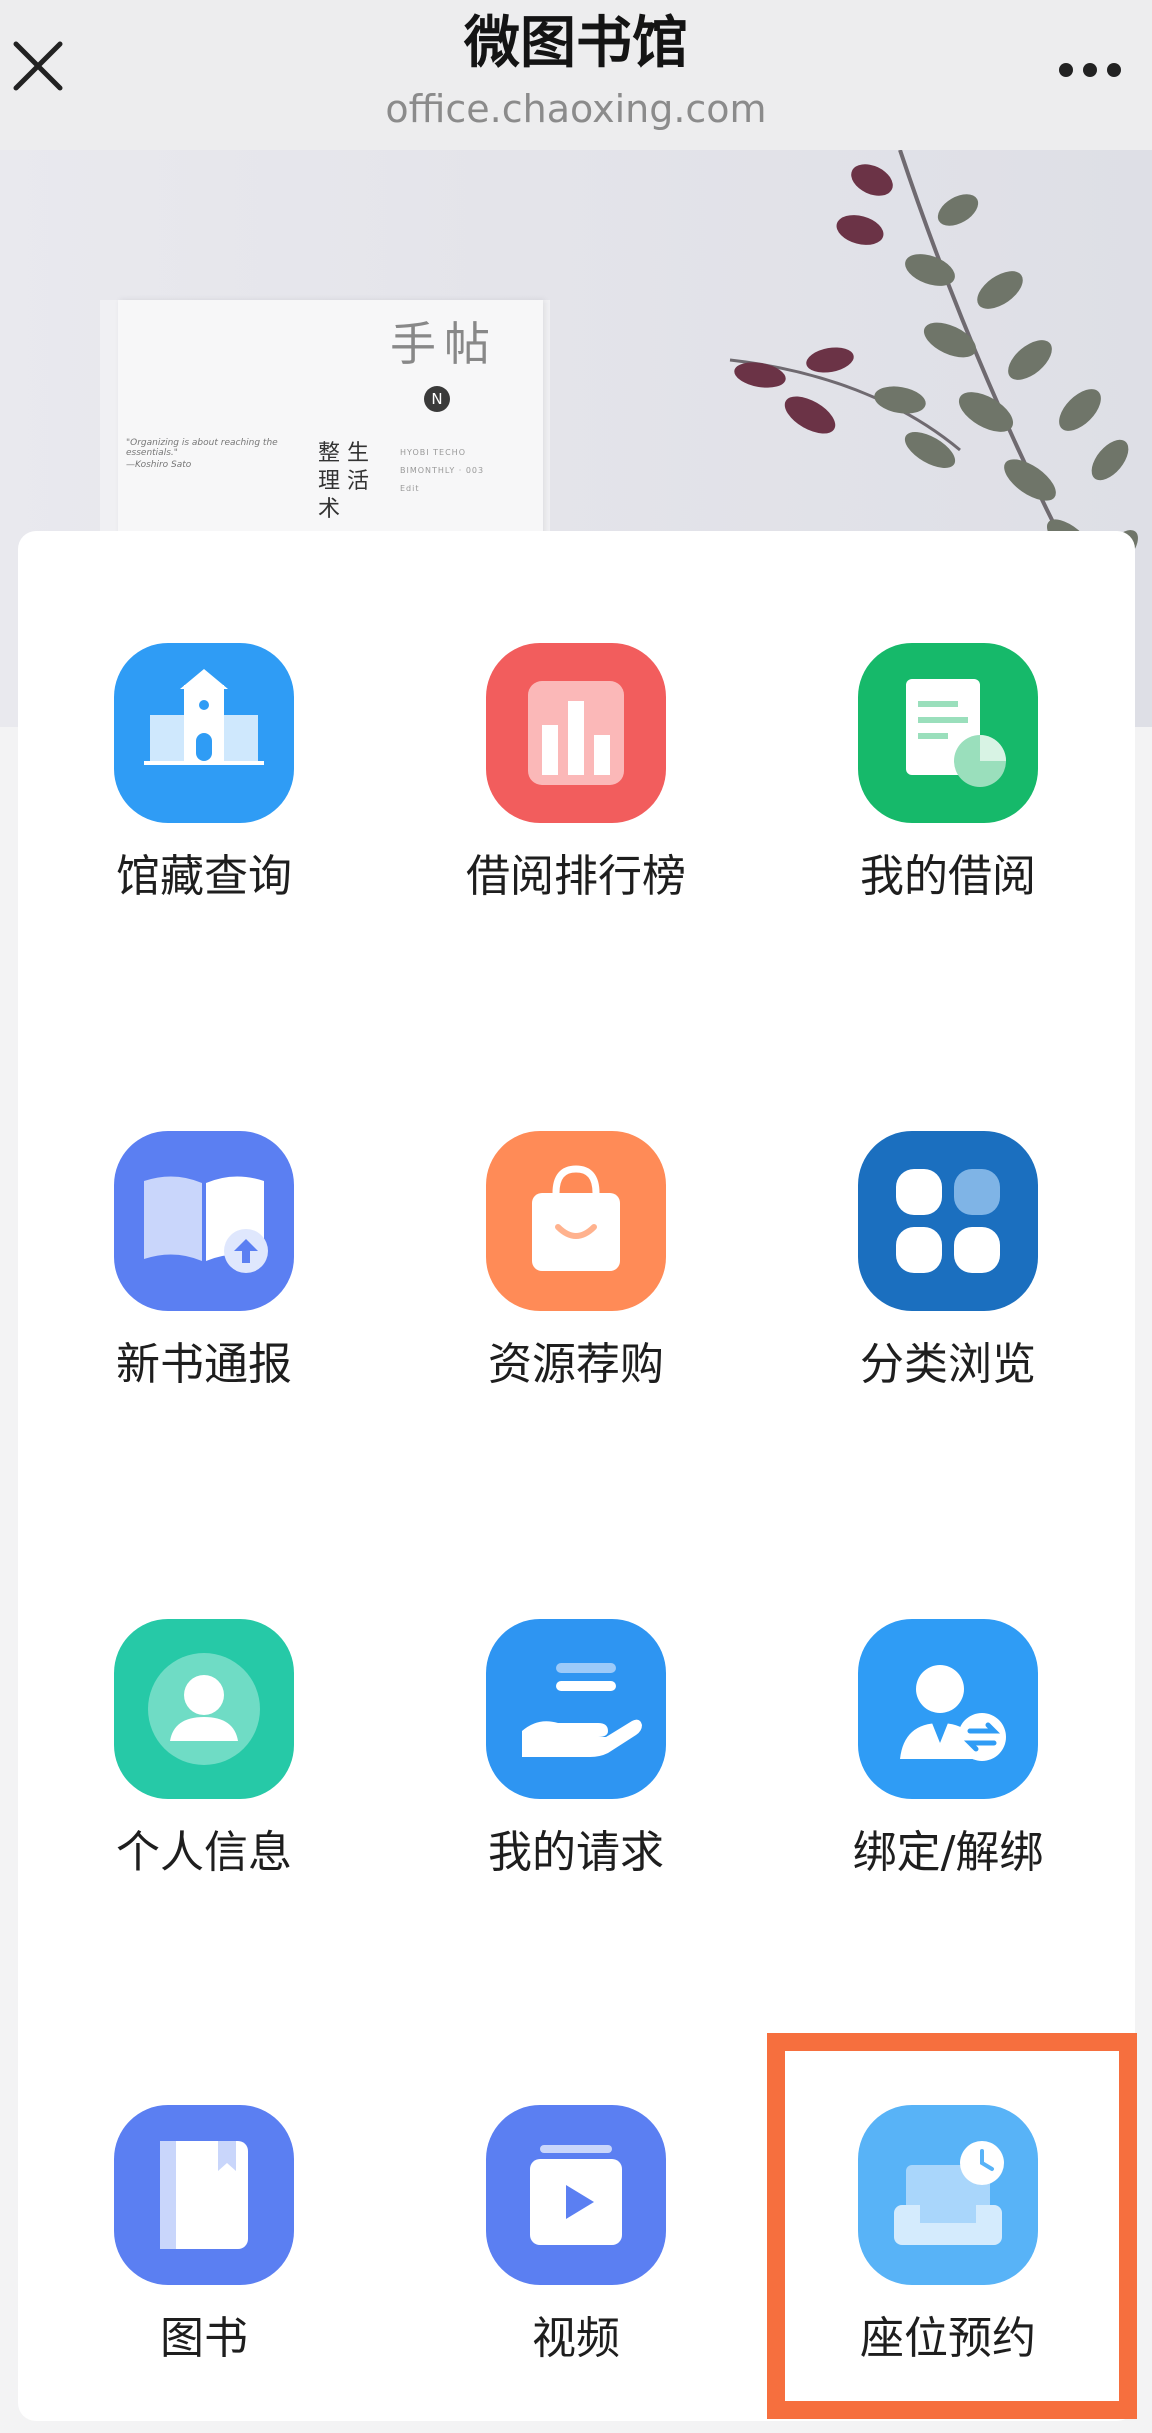 Image resolution: width=1152 pixels, height=2433 pixels. I want to click on menu-item-my-requests: 我的请求, so click(576, 1769).